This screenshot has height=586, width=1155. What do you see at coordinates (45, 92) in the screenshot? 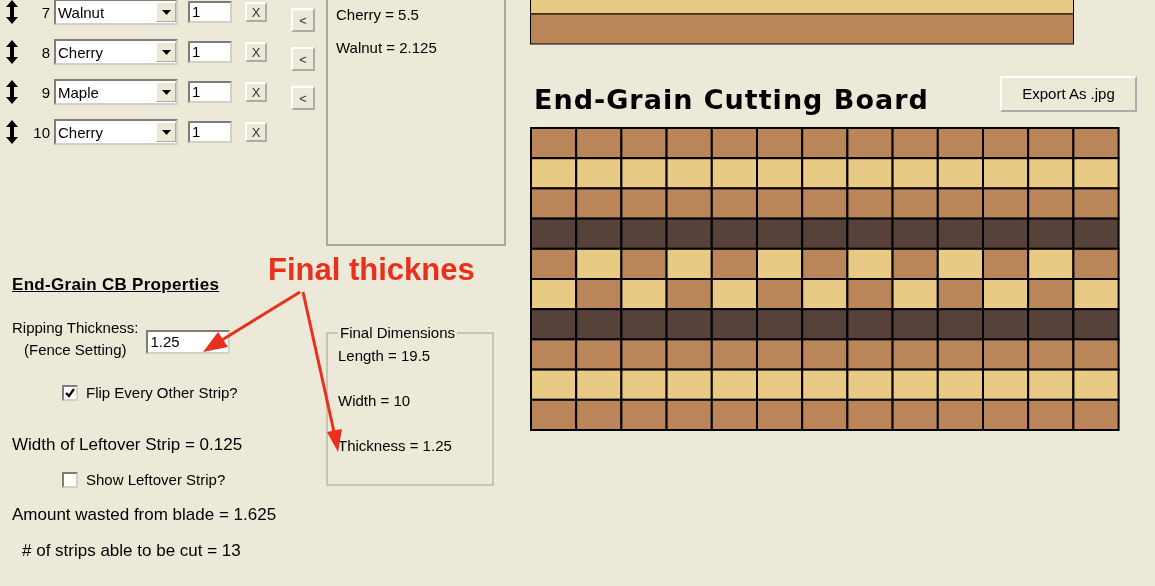
I see `strip-number: 9` at bounding box center [45, 92].